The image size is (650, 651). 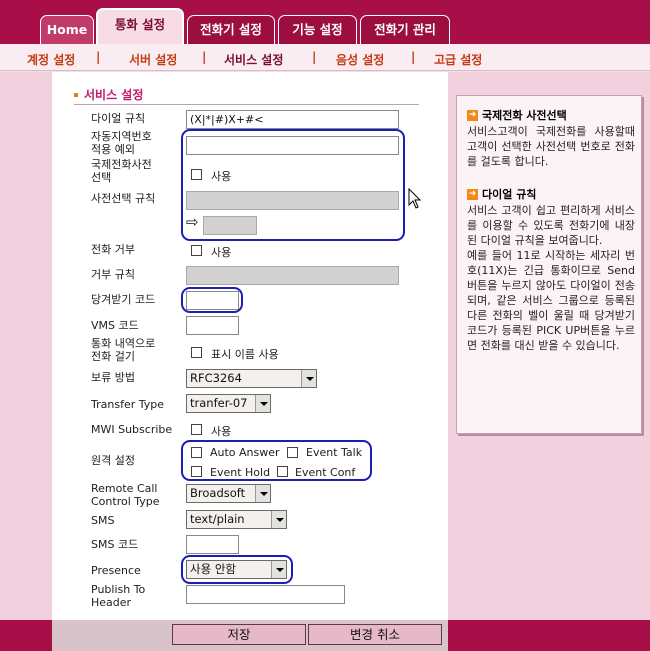 What do you see at coordinates (360, 59) in the screenshot?
I see `subnav-audio: 음성 설정` at bounding box center [360, 59].